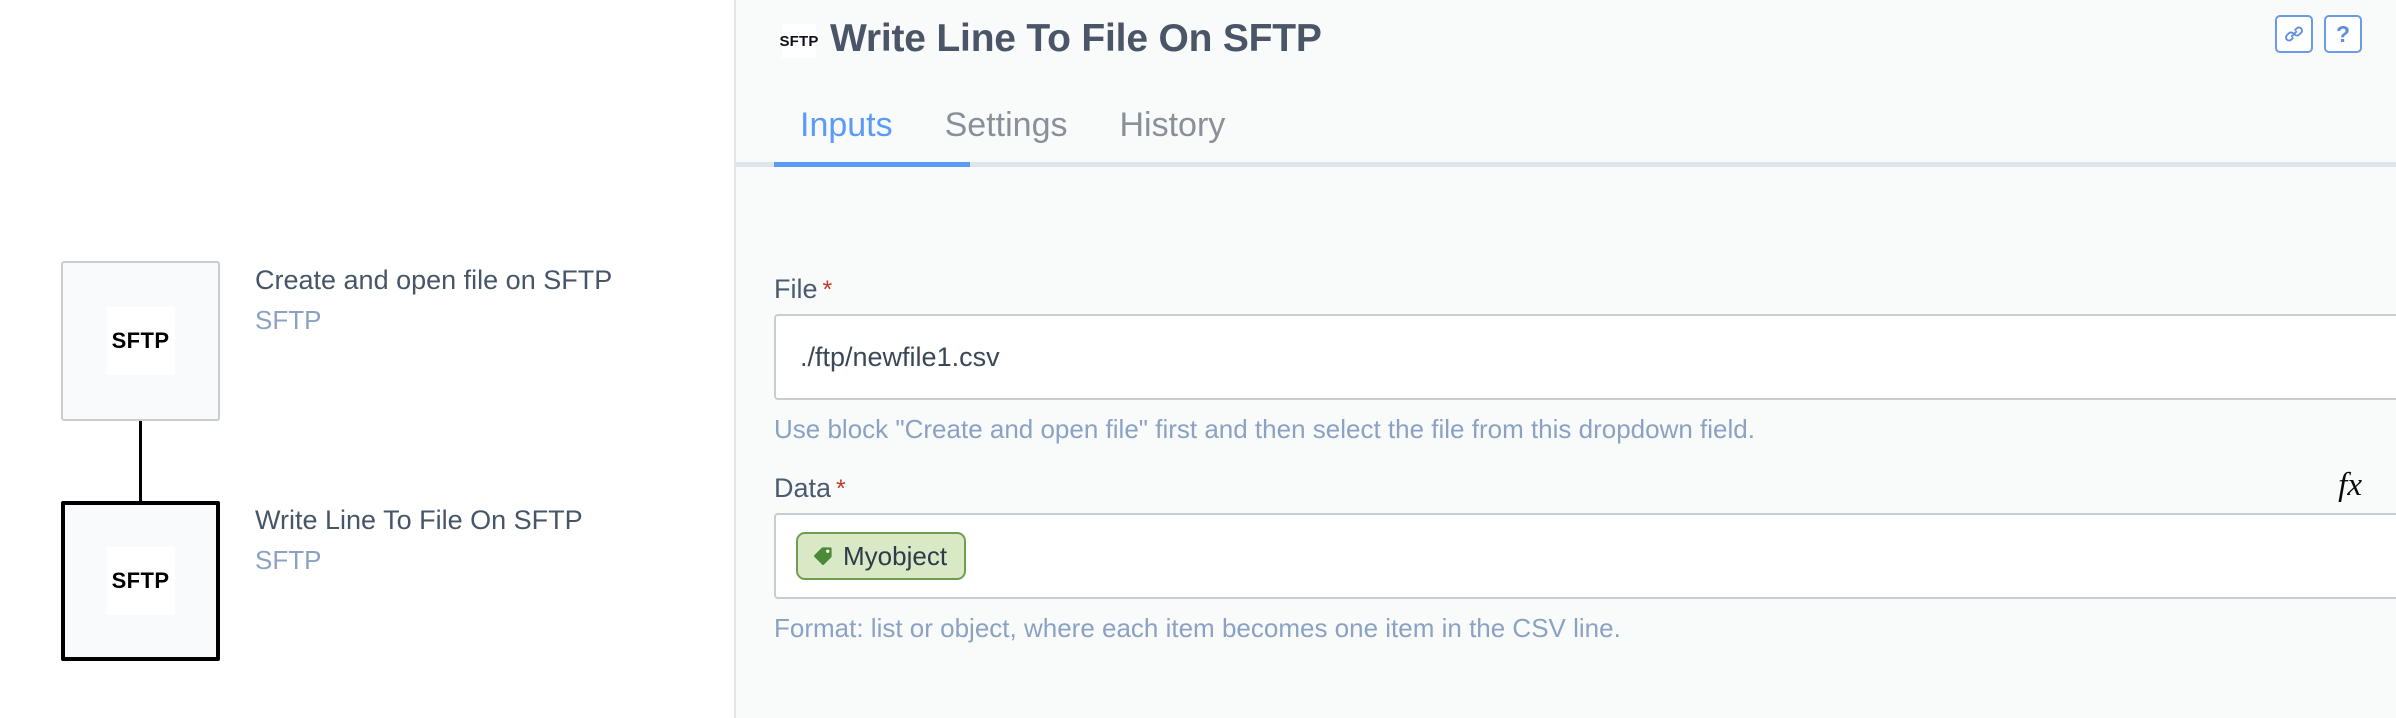 The height and width of the screenshot is (718, 2396). I want to click on file-input-row: ./ftp/newfile1.csv, so click(1585, 357).